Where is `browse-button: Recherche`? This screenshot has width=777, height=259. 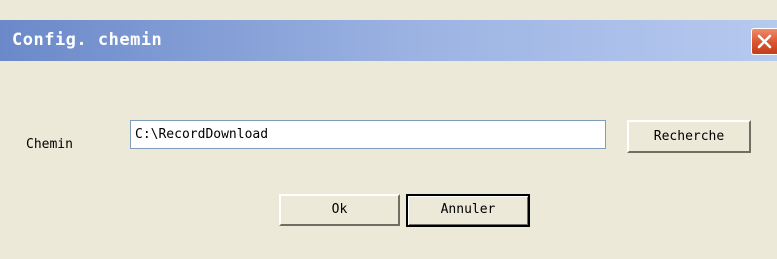 browse-button: Recherche is located at coordinates (689, 136).